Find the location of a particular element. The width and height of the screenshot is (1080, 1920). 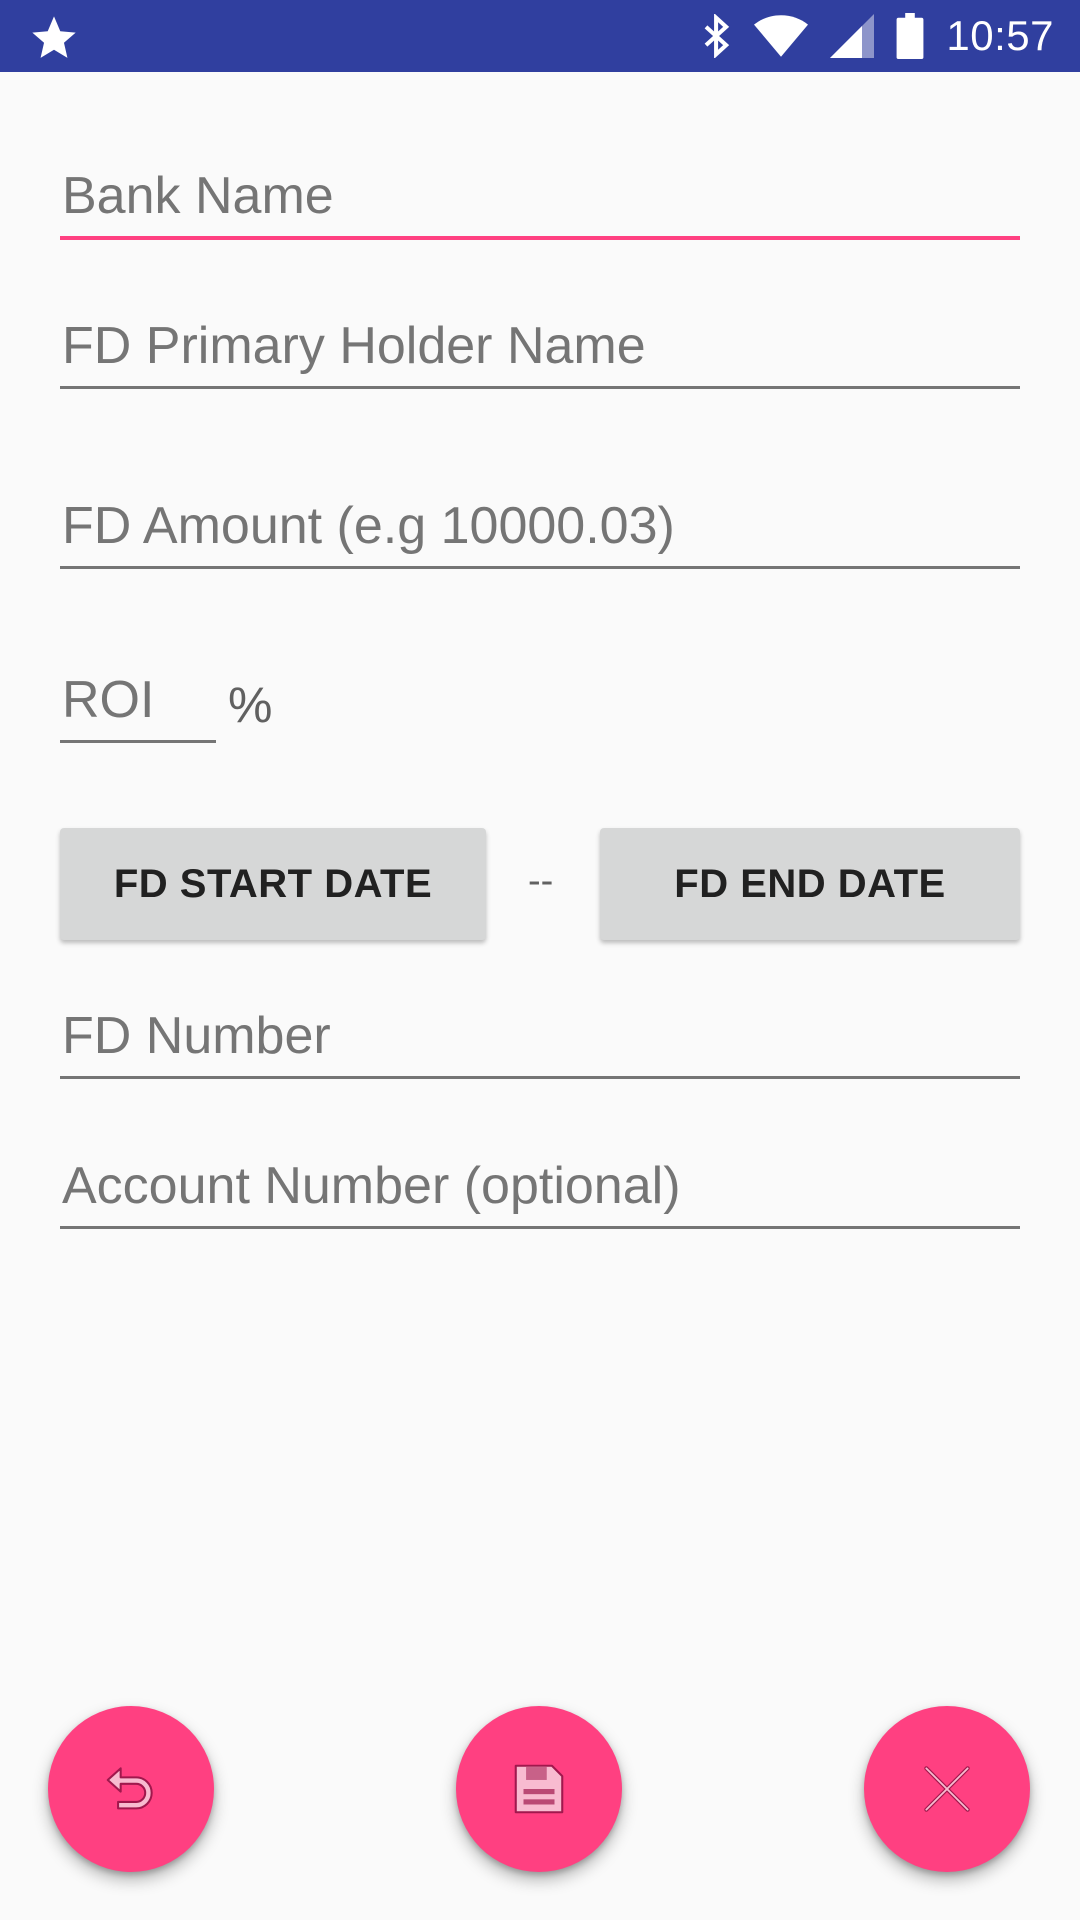

undo-icon is located at coordinates (129, 1788).